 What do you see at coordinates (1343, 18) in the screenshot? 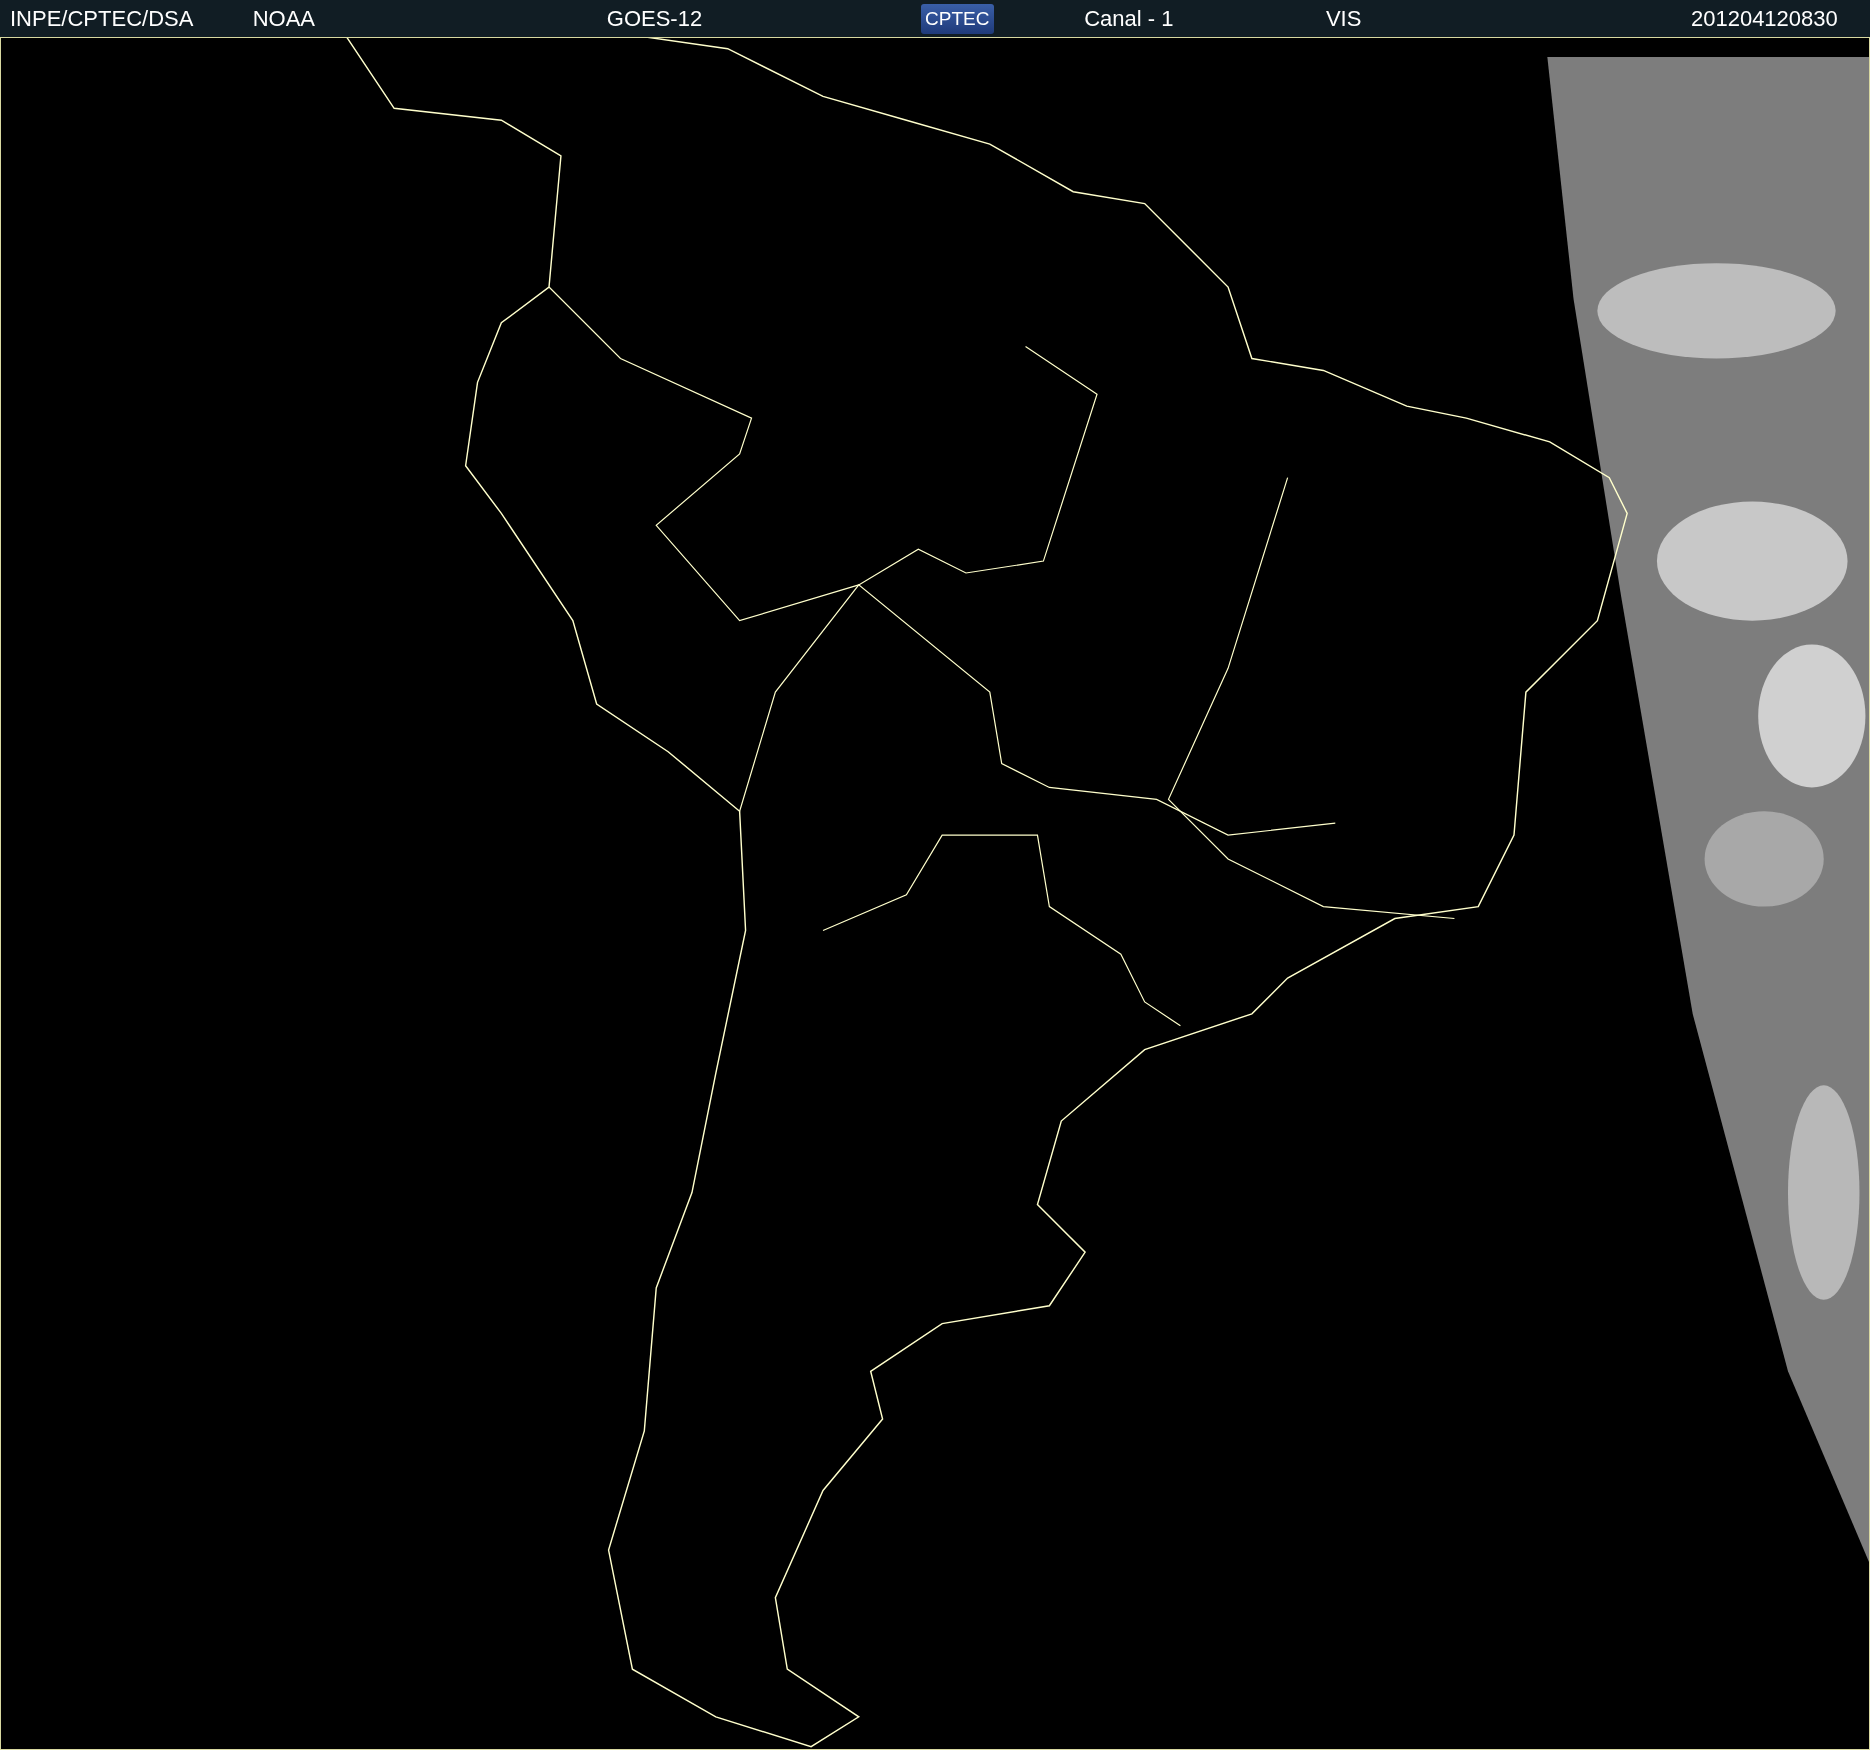
I see `header-label: VIS` at bounding box center [1343, 18].